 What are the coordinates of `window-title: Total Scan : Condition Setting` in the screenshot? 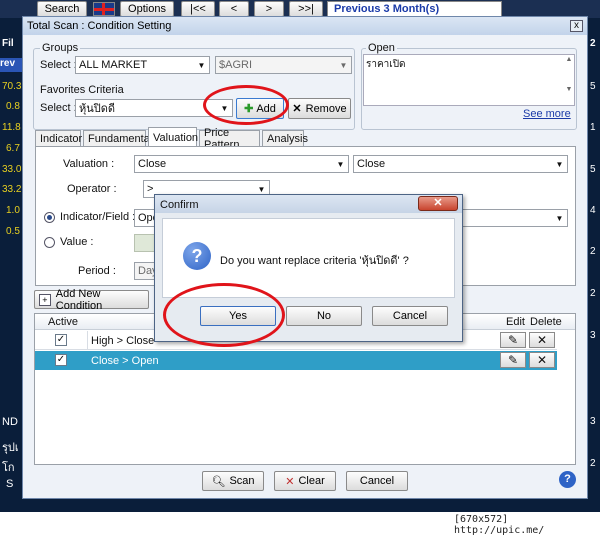 It's located at (99, 26).